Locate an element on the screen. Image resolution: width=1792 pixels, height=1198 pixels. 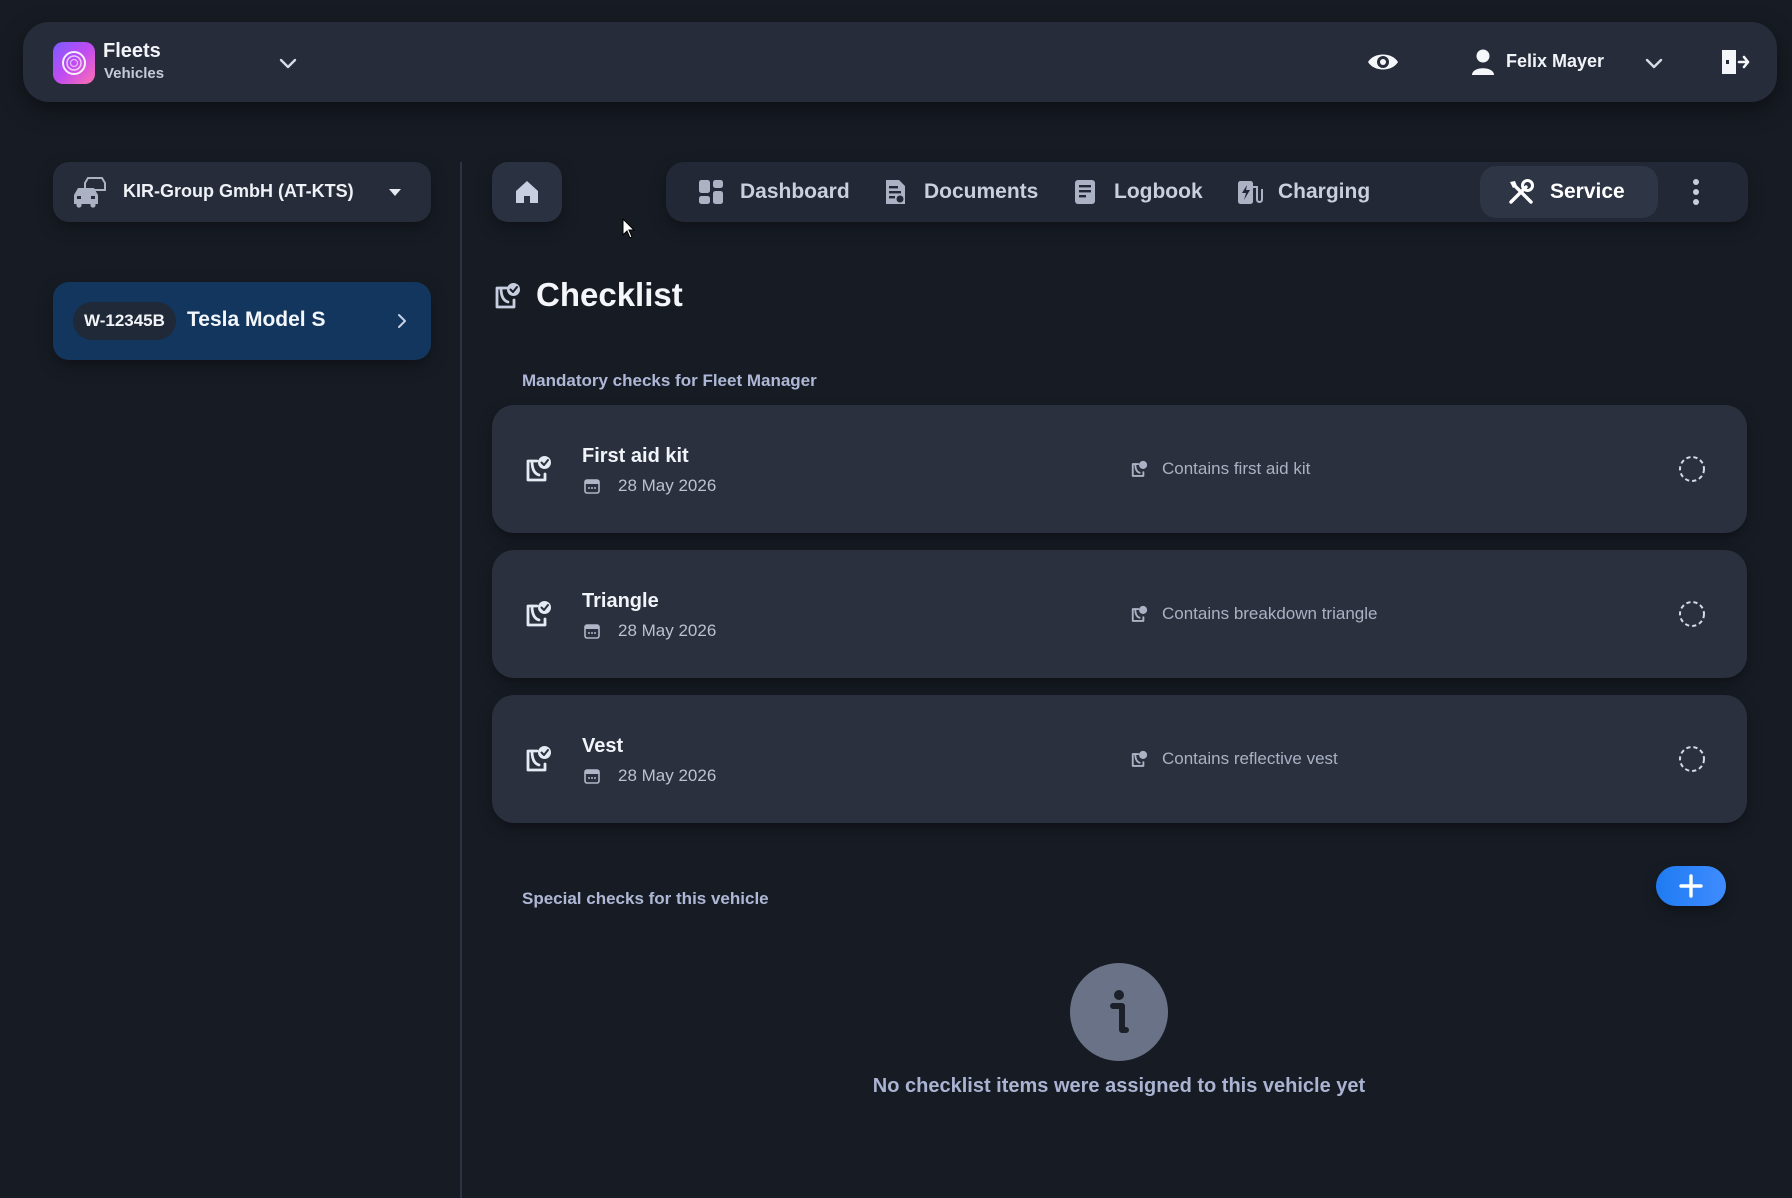
check-description: Contains reflective vest is located at coordinates (1250, 758).